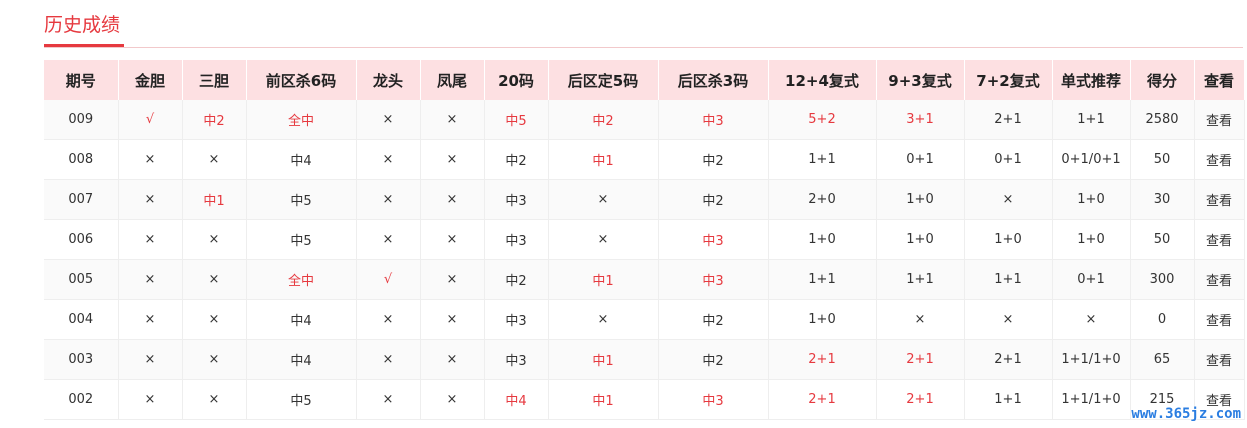 This screenshot has width=1247, height=428. What do you see at coordinates (822, 199) in the screenshot?
I see `cell-12-4-compound: 2+0` at bounding box center [822, 199].